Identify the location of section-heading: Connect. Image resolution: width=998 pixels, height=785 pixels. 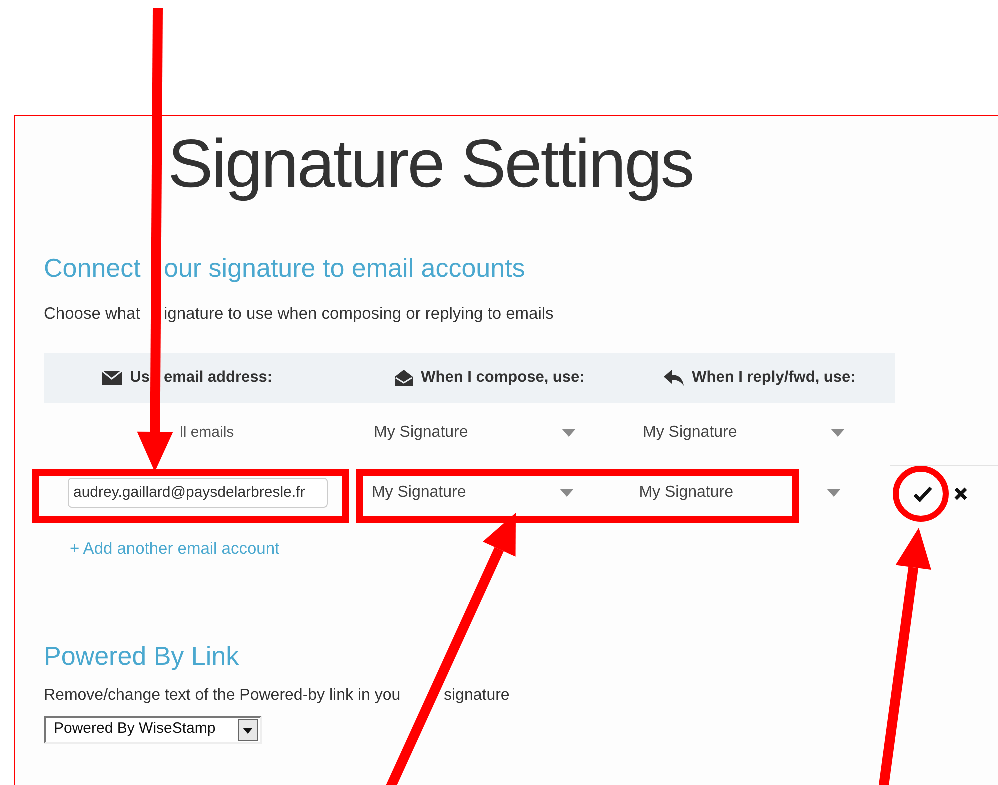
(93, 268).